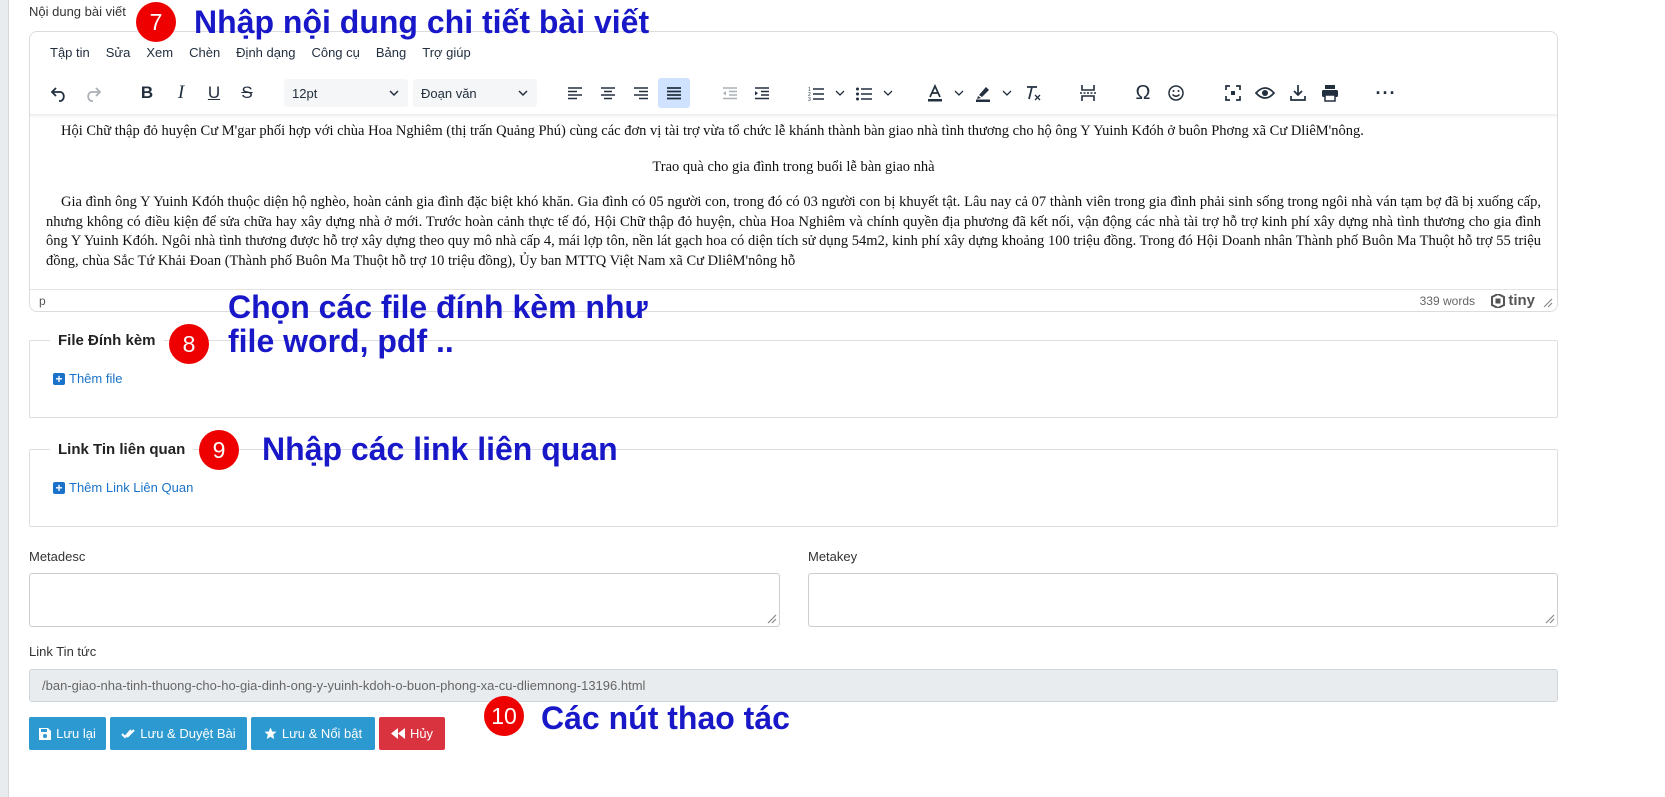  What do you see at coordinates (4, 398) in the screenshot?
I see `left-panel-edge` at bounding box center [4, 398].